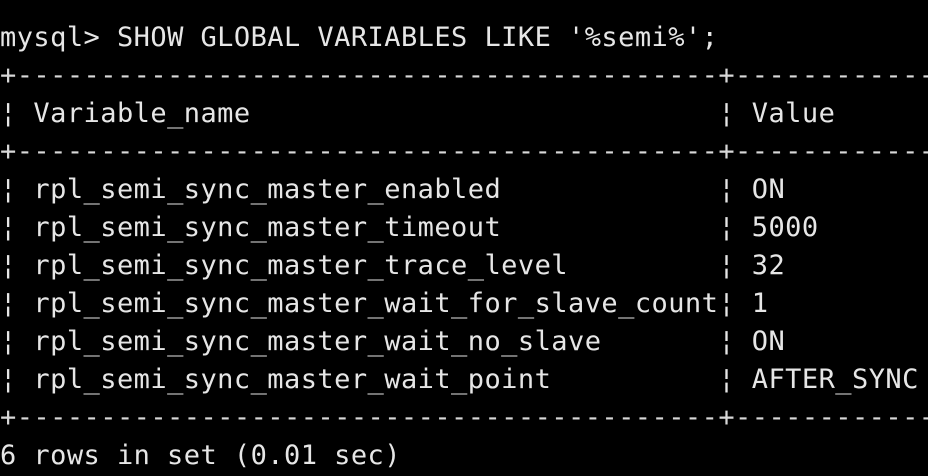 The width and height of the screenshot is (928, 476). Describe the element at coordinates (200, 455) in the screenshot. I see `result-summary: 6 rows in set (0.01 sec)` at that location.